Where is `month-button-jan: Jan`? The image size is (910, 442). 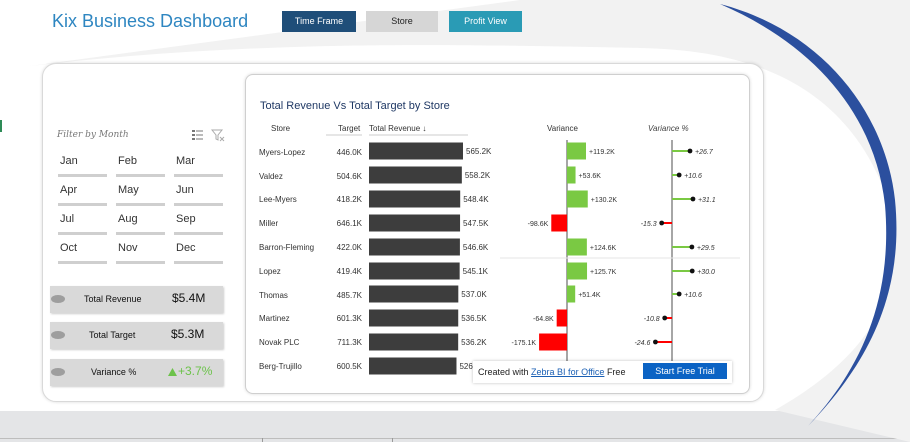
month-button-jan: Jan is located at coordinates (82, 166).